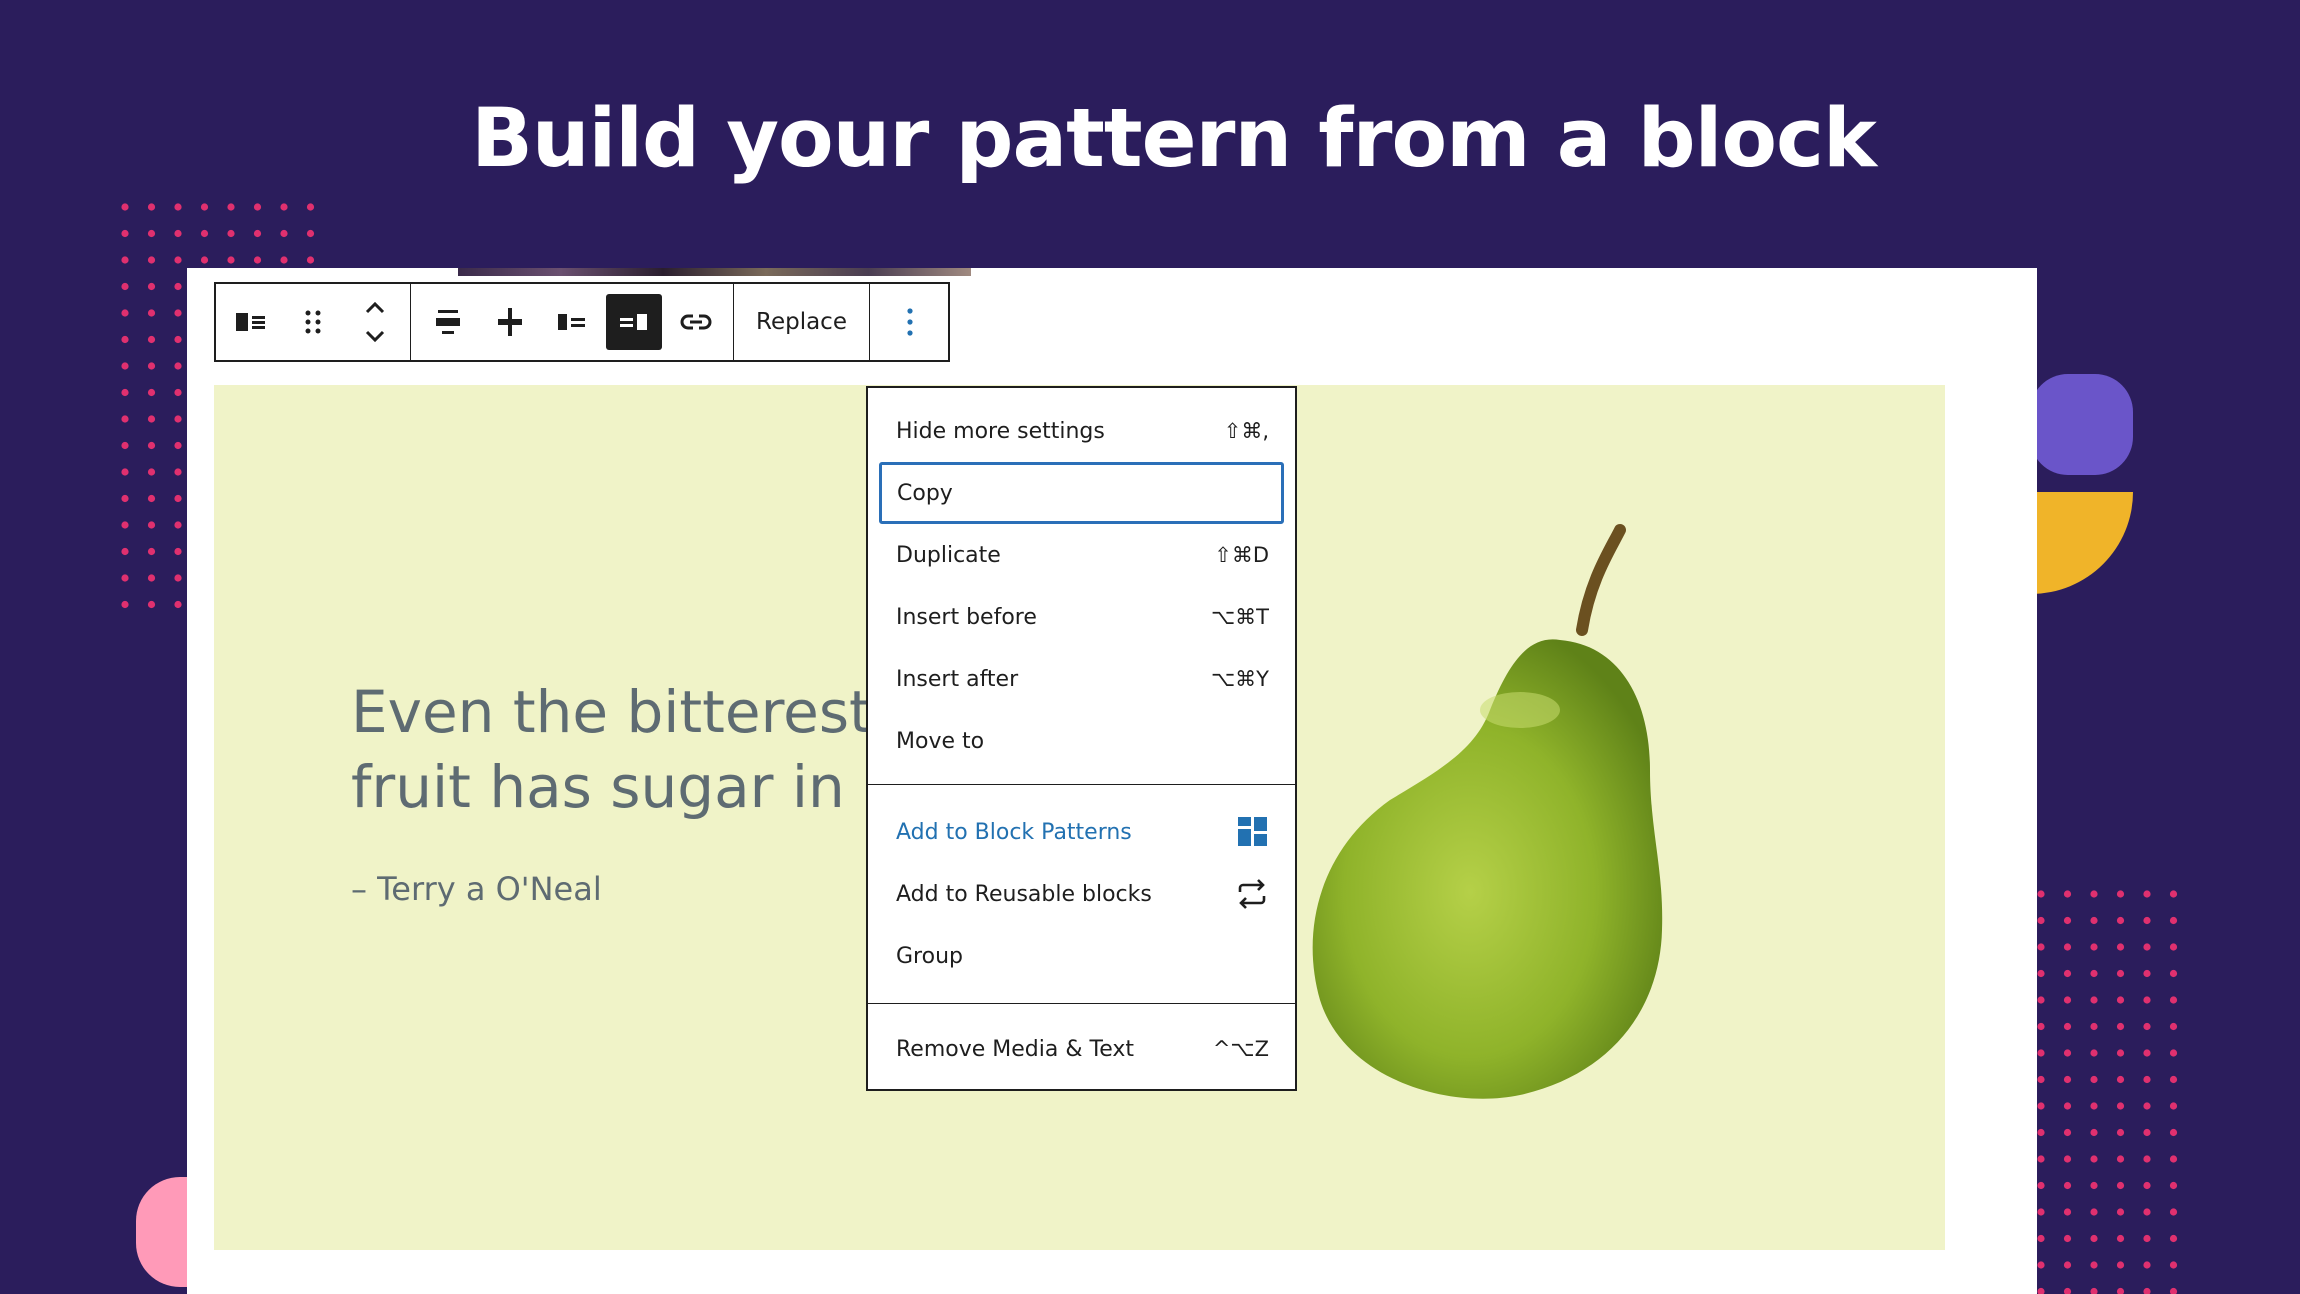  I want to click on menu-item-remove-media-text: Remove Media & Text ^⌥Z, so click(1081, 1049).